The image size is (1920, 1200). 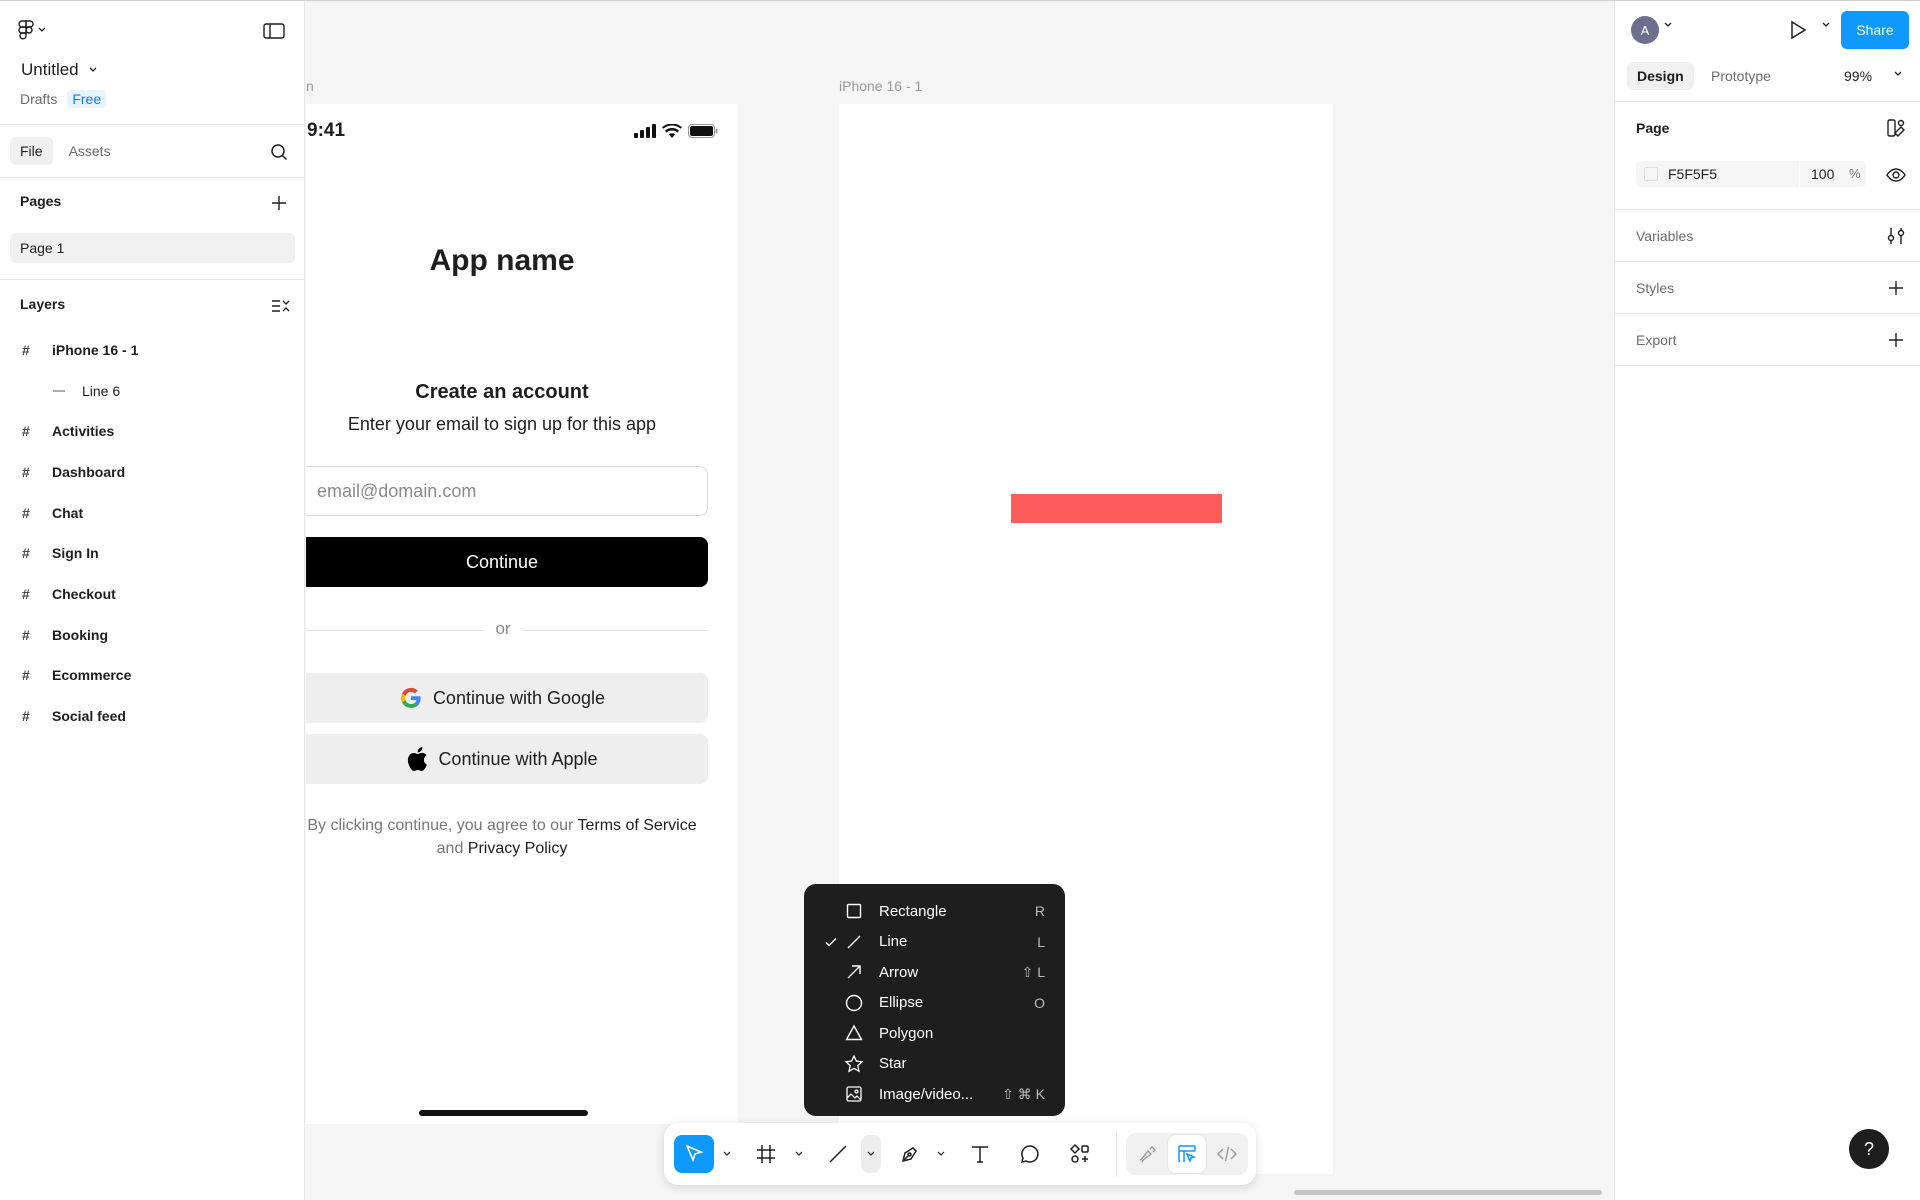 What do you see at coordinates (80, 350) in the screenshot?
I see `layer-item: # iPhone 16 - 1` at bounding box center [80, 350].